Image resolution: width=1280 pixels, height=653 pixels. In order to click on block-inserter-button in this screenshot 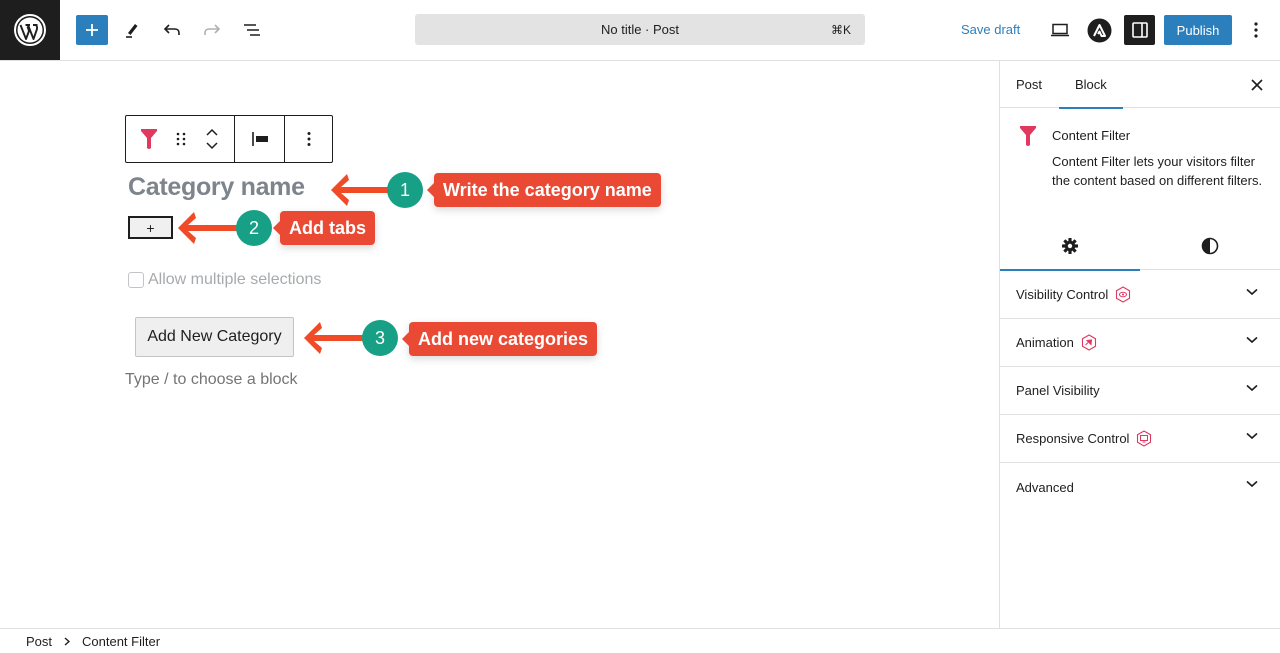, I will do `click(92, 30)`.